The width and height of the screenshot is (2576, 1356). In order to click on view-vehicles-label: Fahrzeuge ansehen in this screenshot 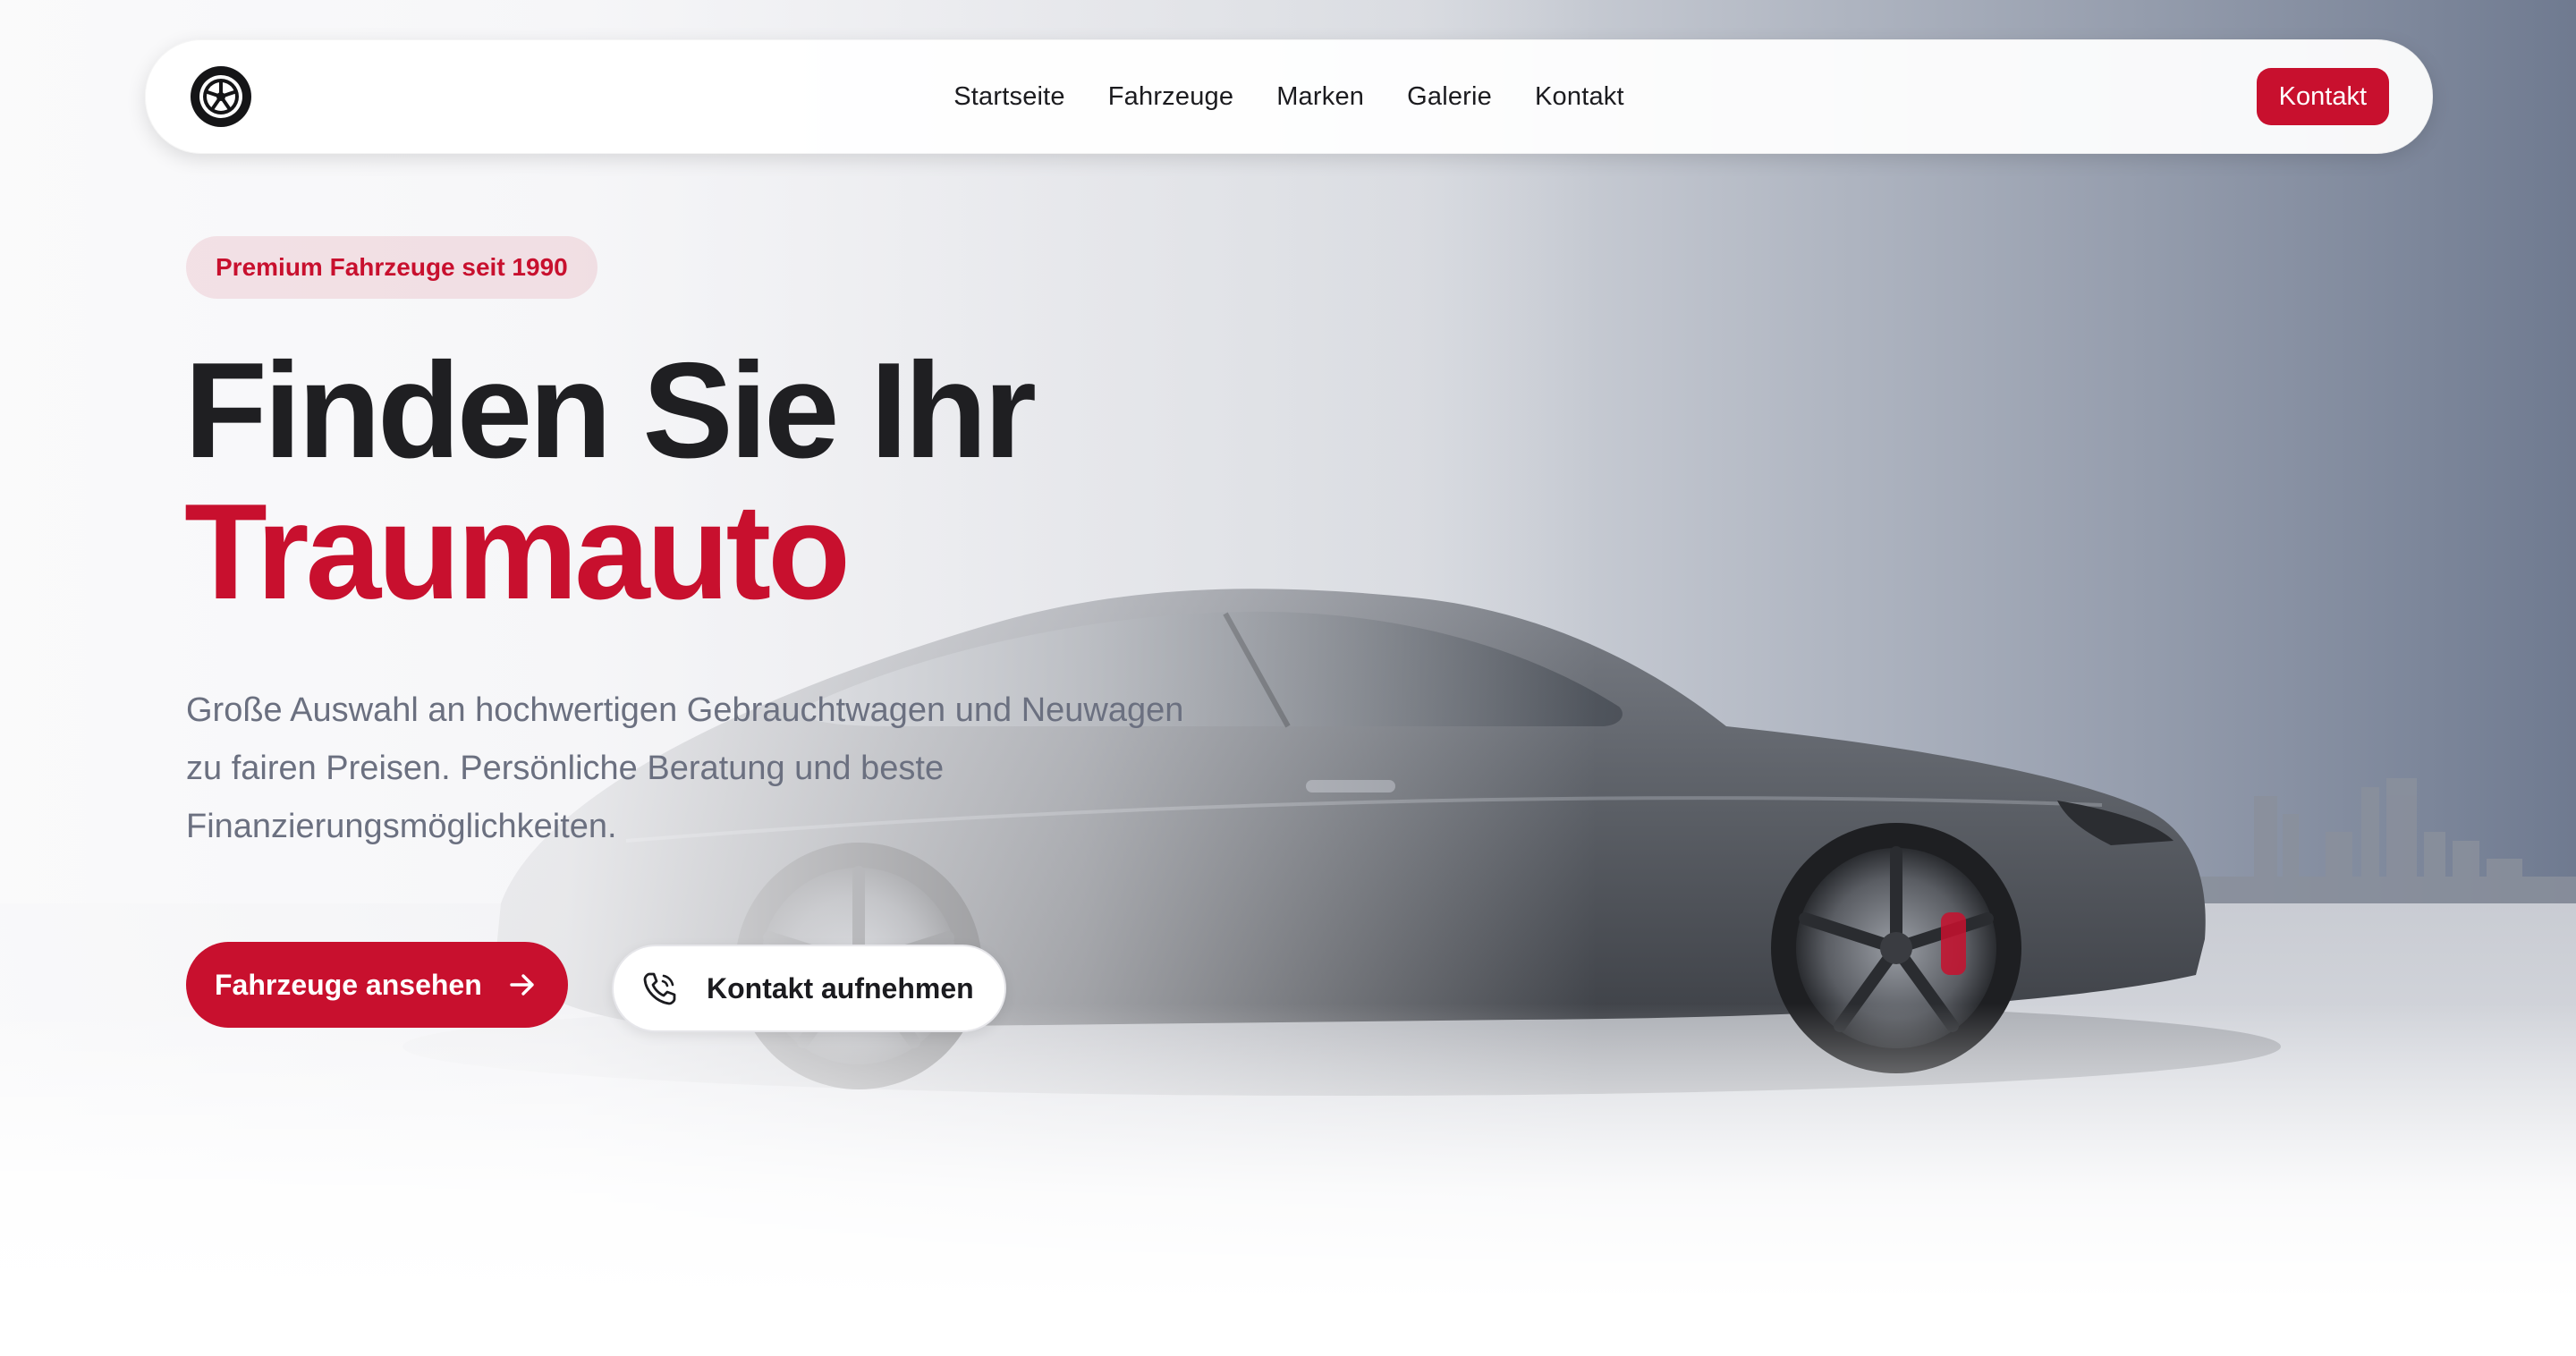, I will do `click(348, 984)`.